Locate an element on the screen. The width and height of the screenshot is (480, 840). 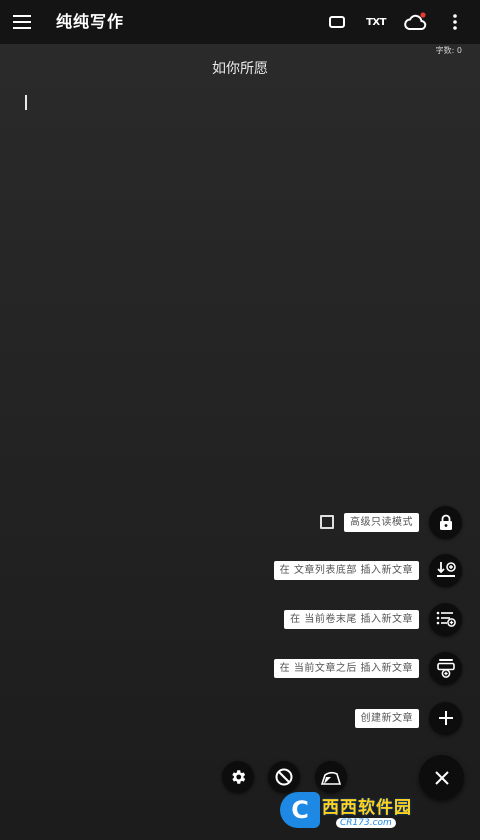
watermark-logo: C is located at coordinates (300, 810).